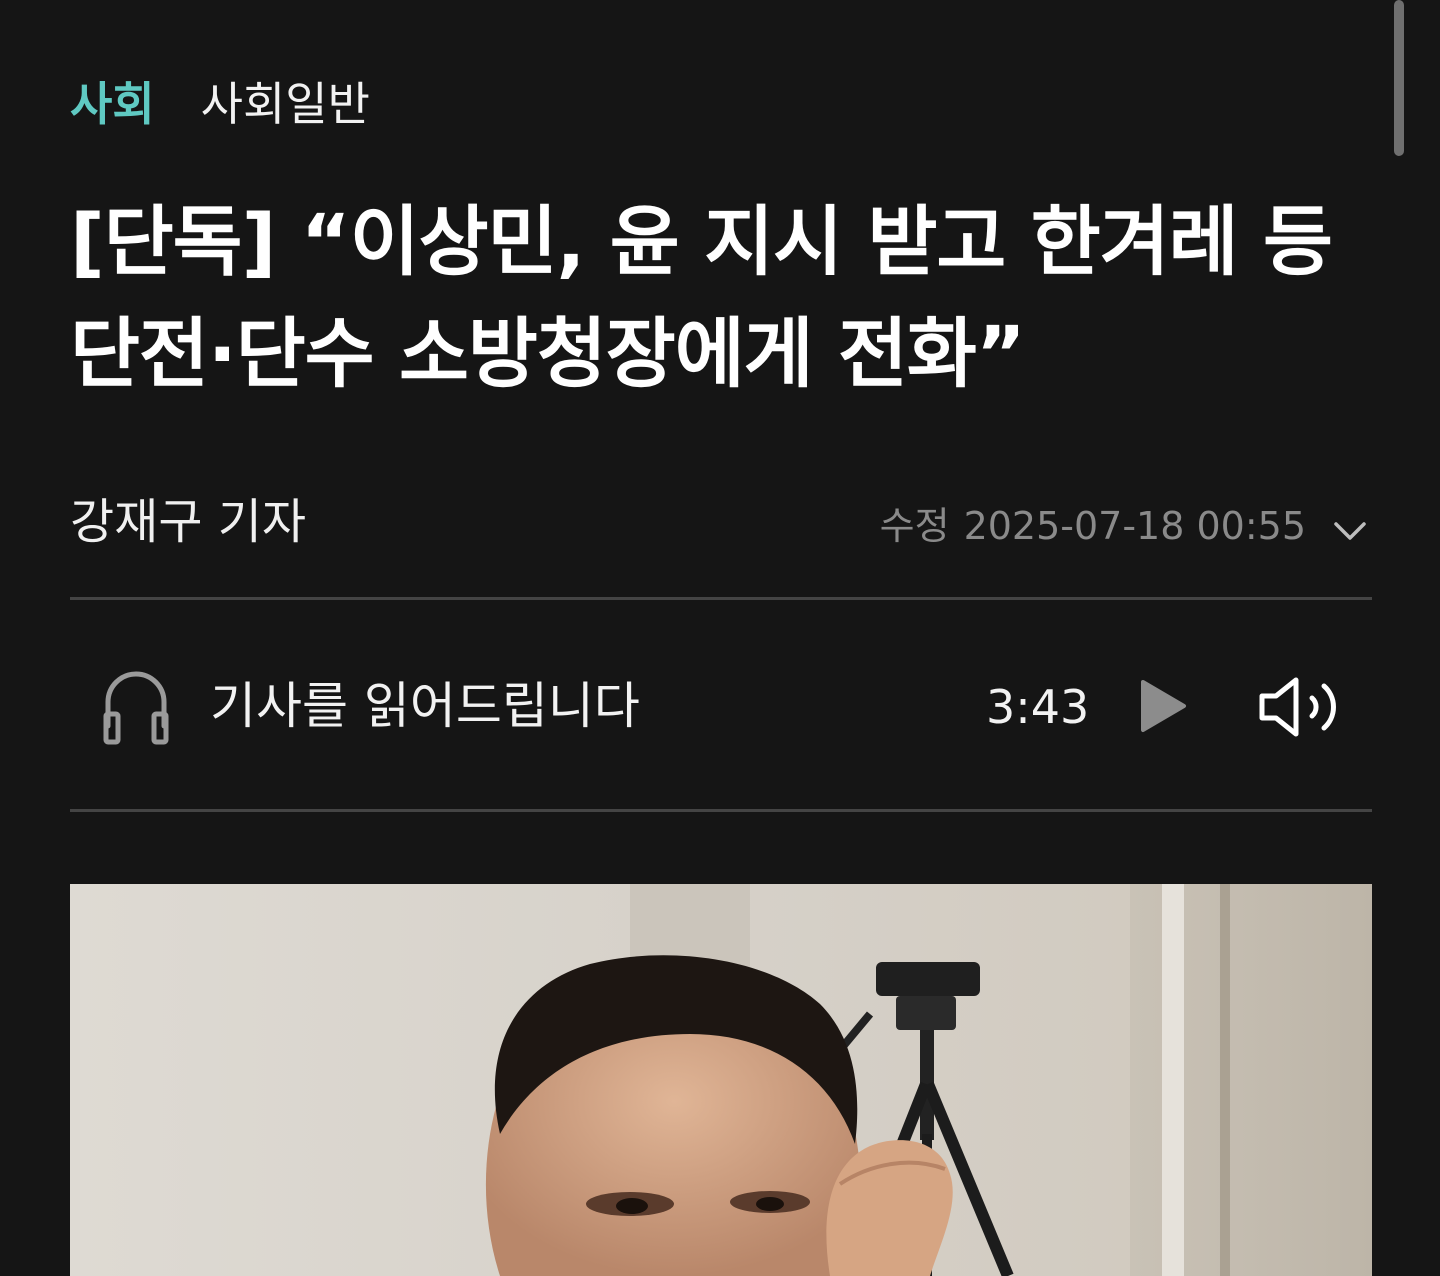  What do you see at coordinates (1163, 706) in the screenshot?
I see `play-icon` at bounding box center [1163, 706].